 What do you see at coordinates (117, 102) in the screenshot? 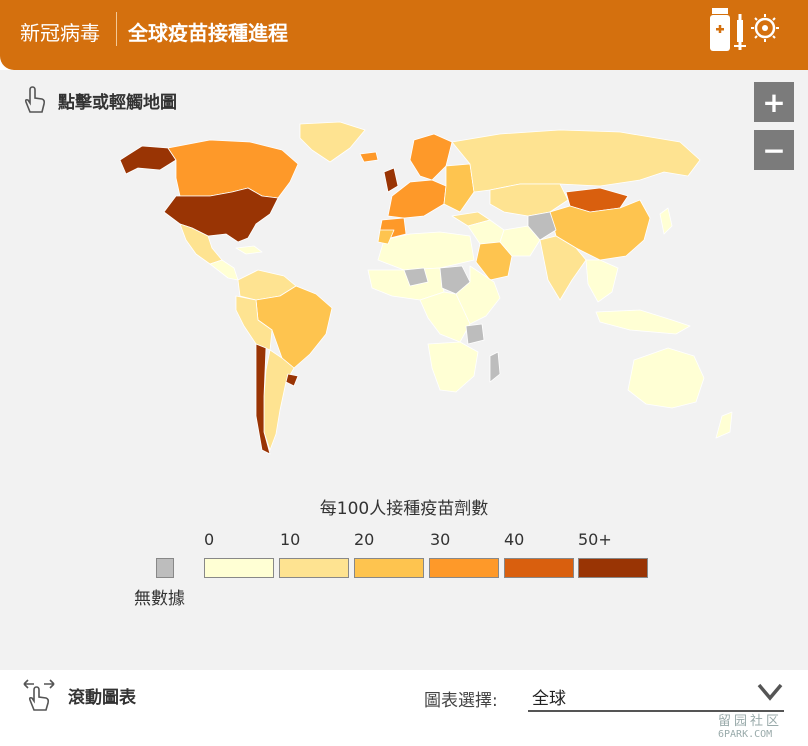
I see `map-hint-label: 點擊或輕觸地圖` at bounding box center [117, 102].